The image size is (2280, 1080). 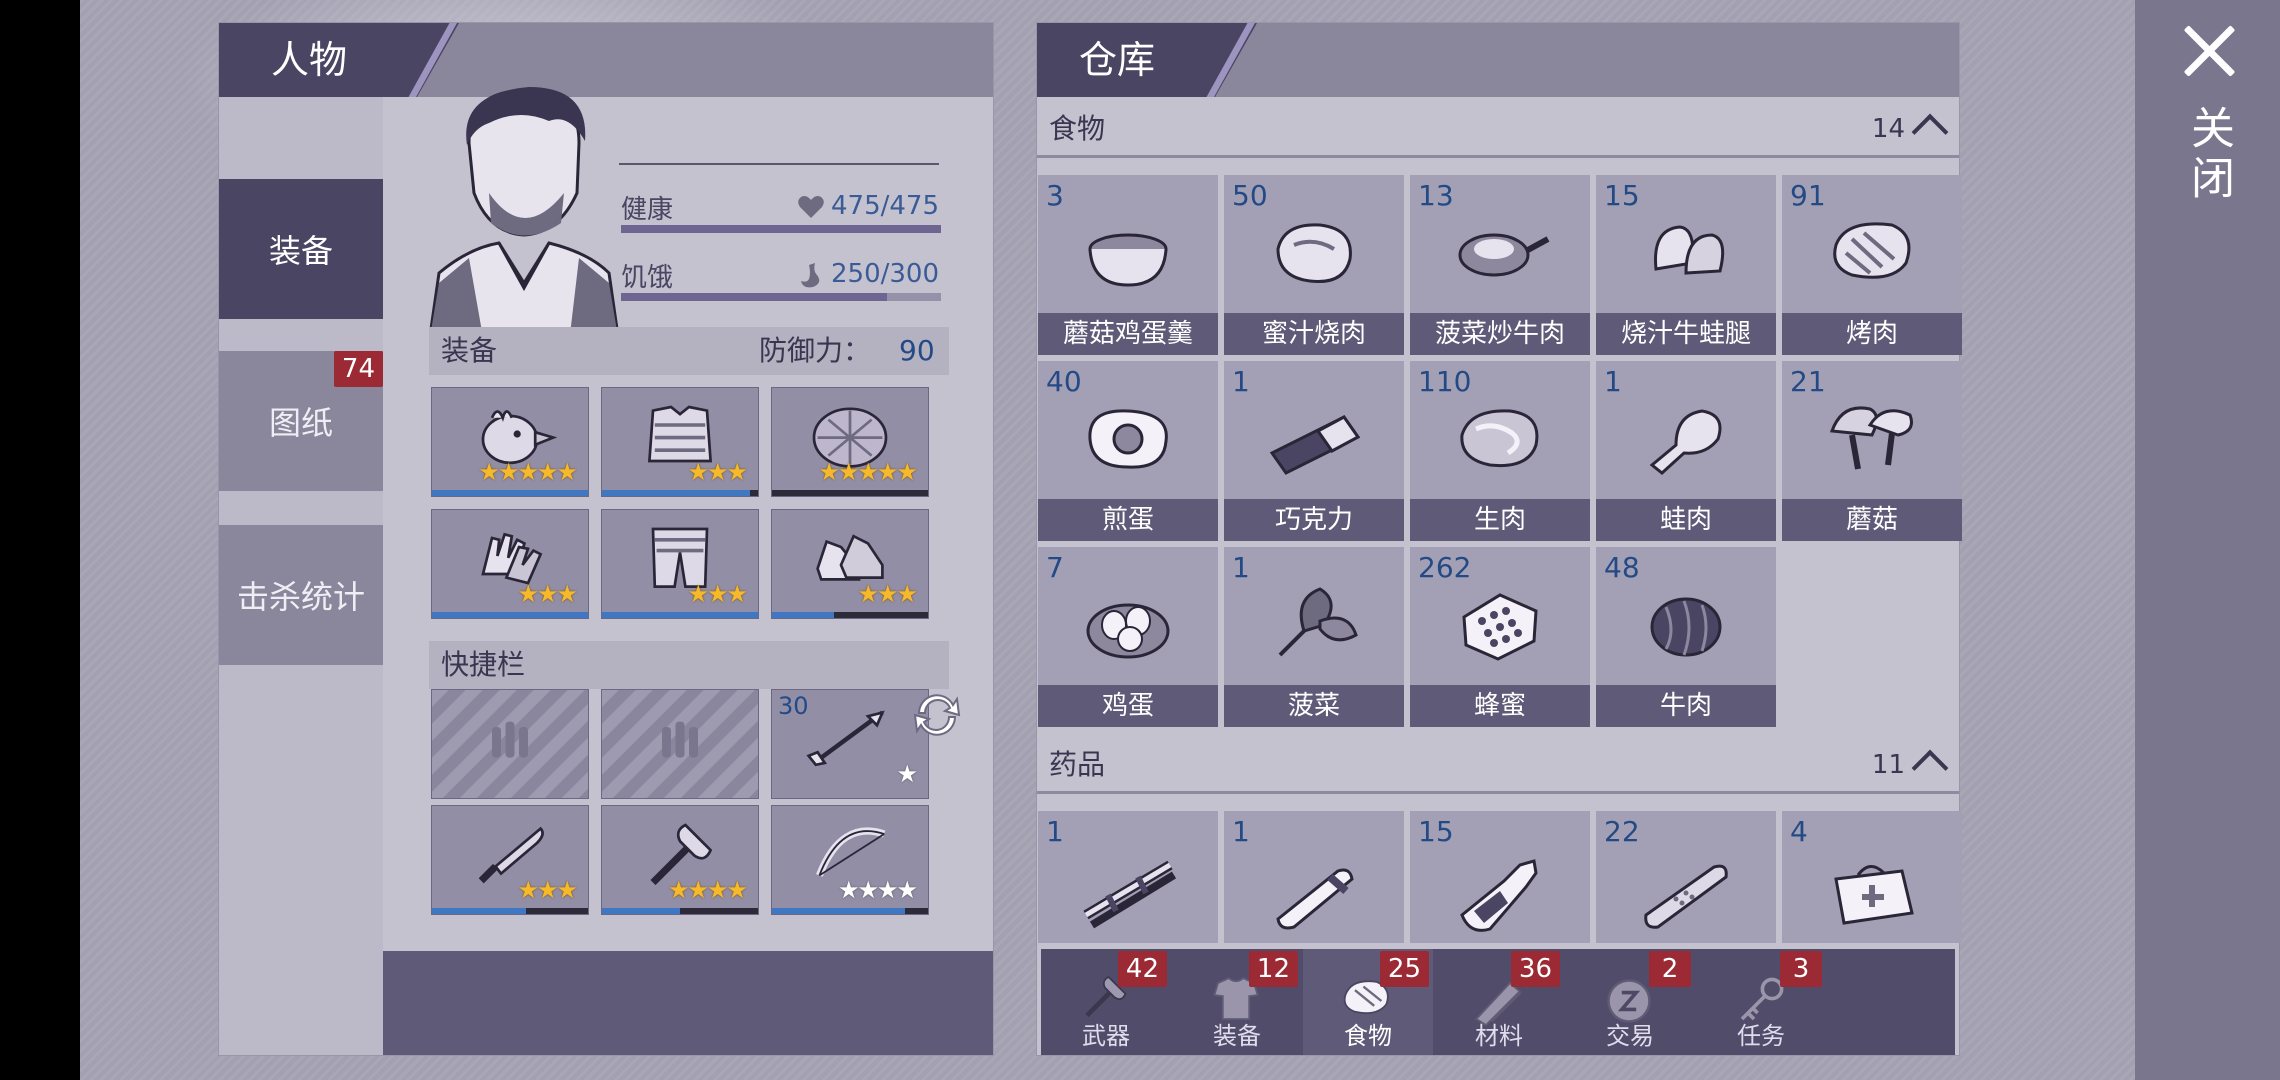 What do you see at coordinates (1142, 969) in the screenshot?
I see `category-badge: 42` at bounding box center [1142, 969].